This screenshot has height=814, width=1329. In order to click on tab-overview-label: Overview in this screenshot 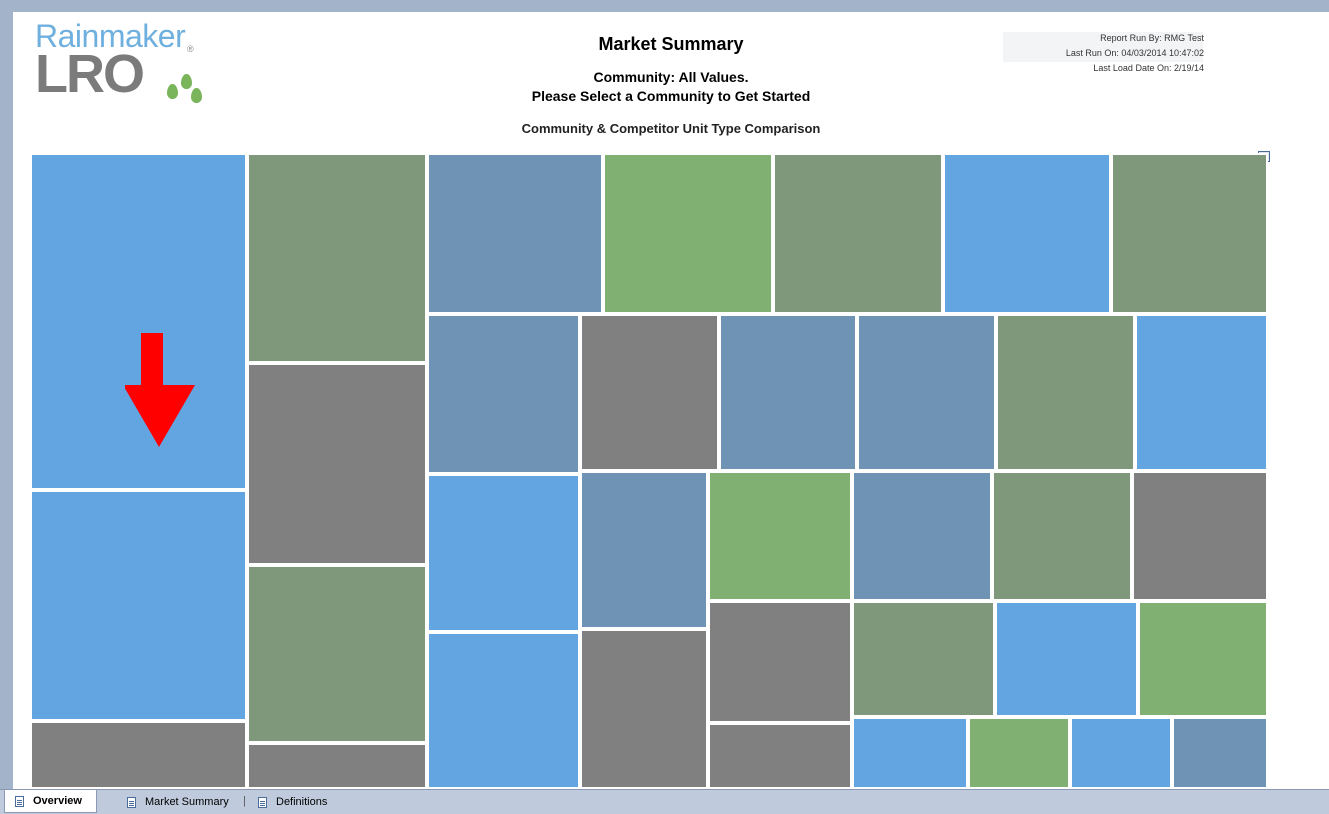, I will do `click(57, 801)`.